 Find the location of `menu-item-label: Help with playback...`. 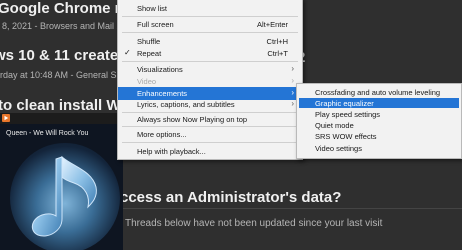

menu-item-label: Help with playback... is located at coordinates (171, 151).